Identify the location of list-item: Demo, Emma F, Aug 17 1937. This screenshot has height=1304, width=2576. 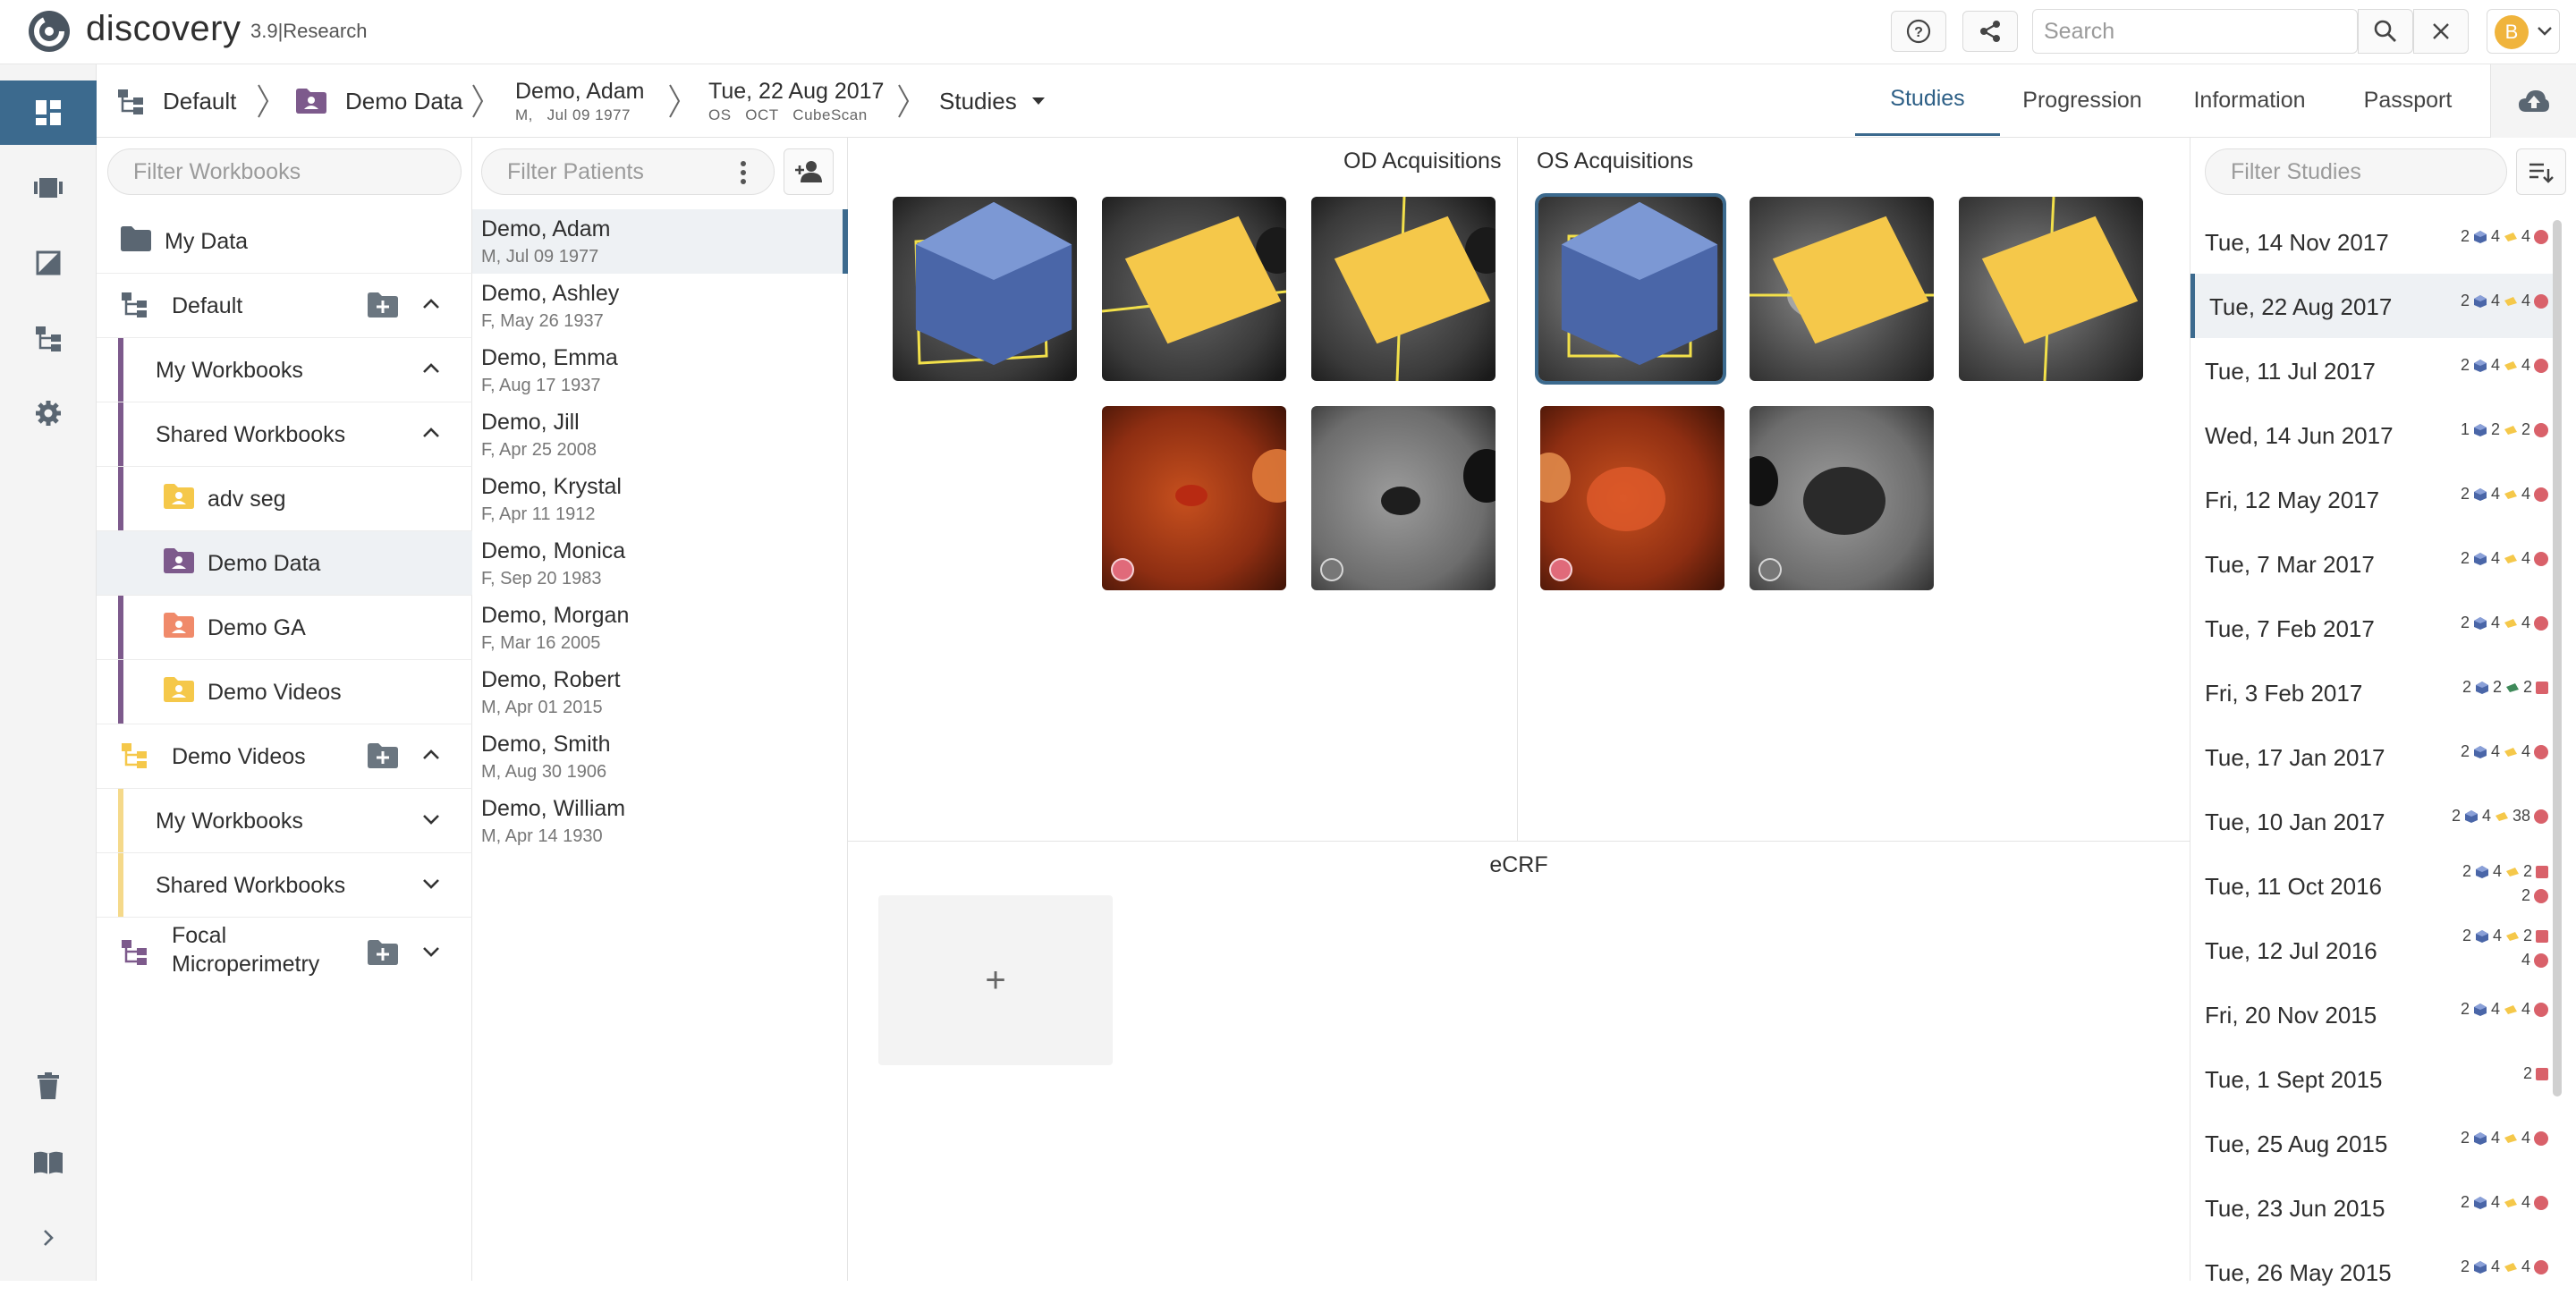
(660, 370).